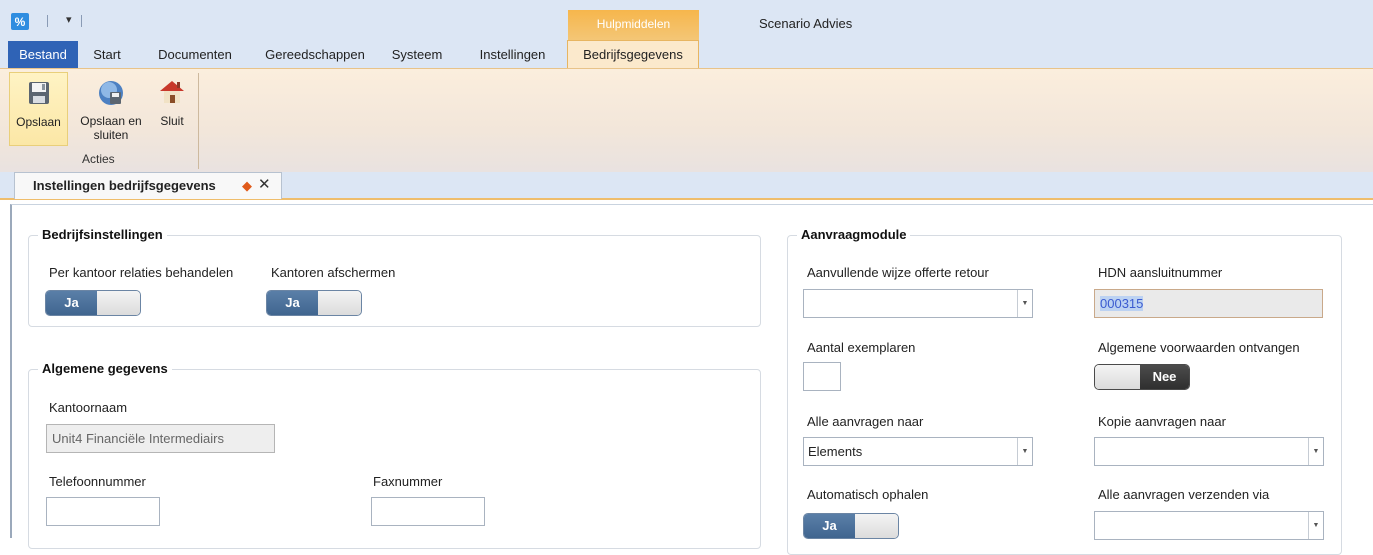  I want to click on tab-instellingen: Instellingen, so click(512, 54).